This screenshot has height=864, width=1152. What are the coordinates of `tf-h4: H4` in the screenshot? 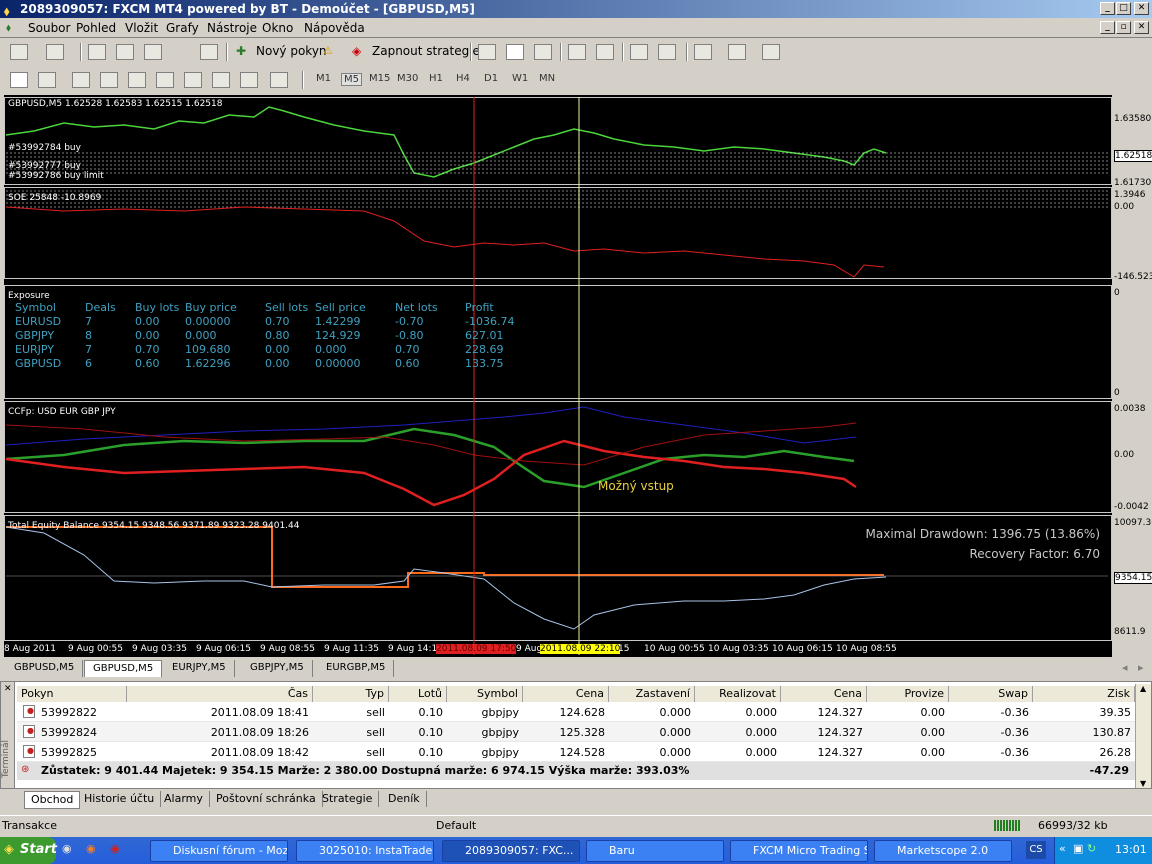 It's located at (463, 78).